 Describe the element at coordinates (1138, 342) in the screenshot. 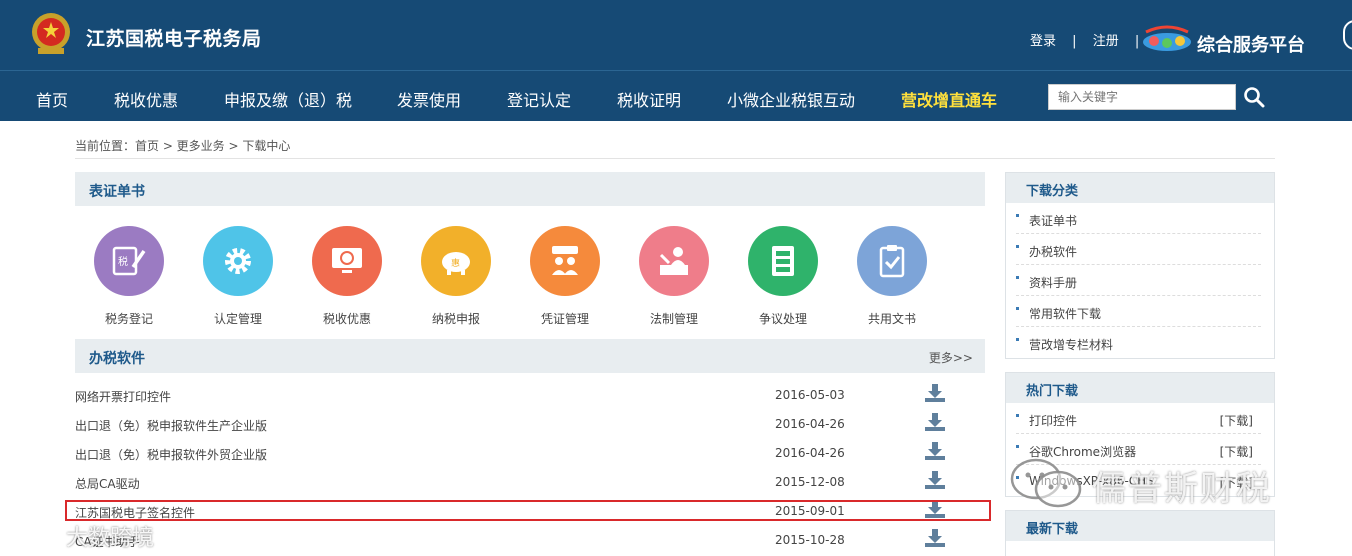

I see `panel-item: 营改增专栏材料` at that location.